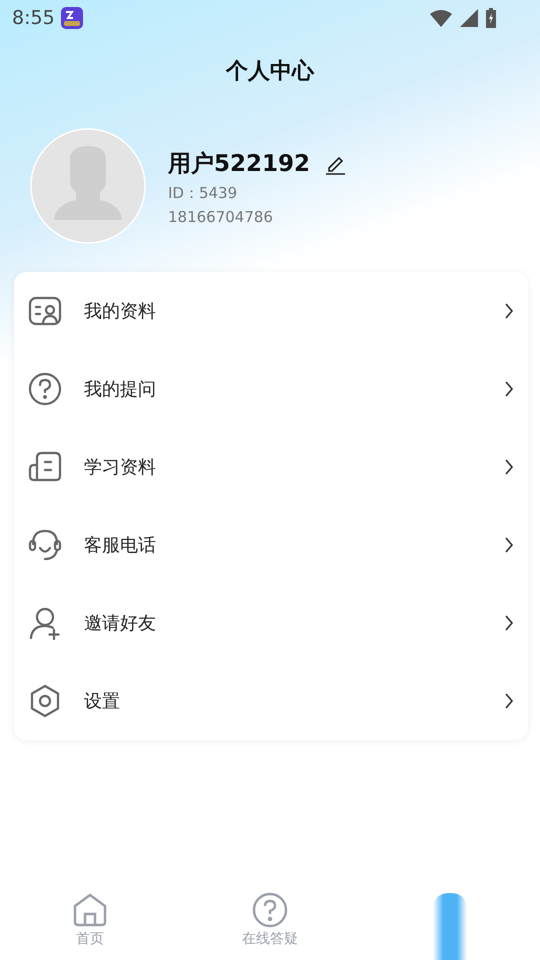  Describe the element at coordinates (271, 389) in the screenshot. I see `menu-item: 我的提问` at that location.